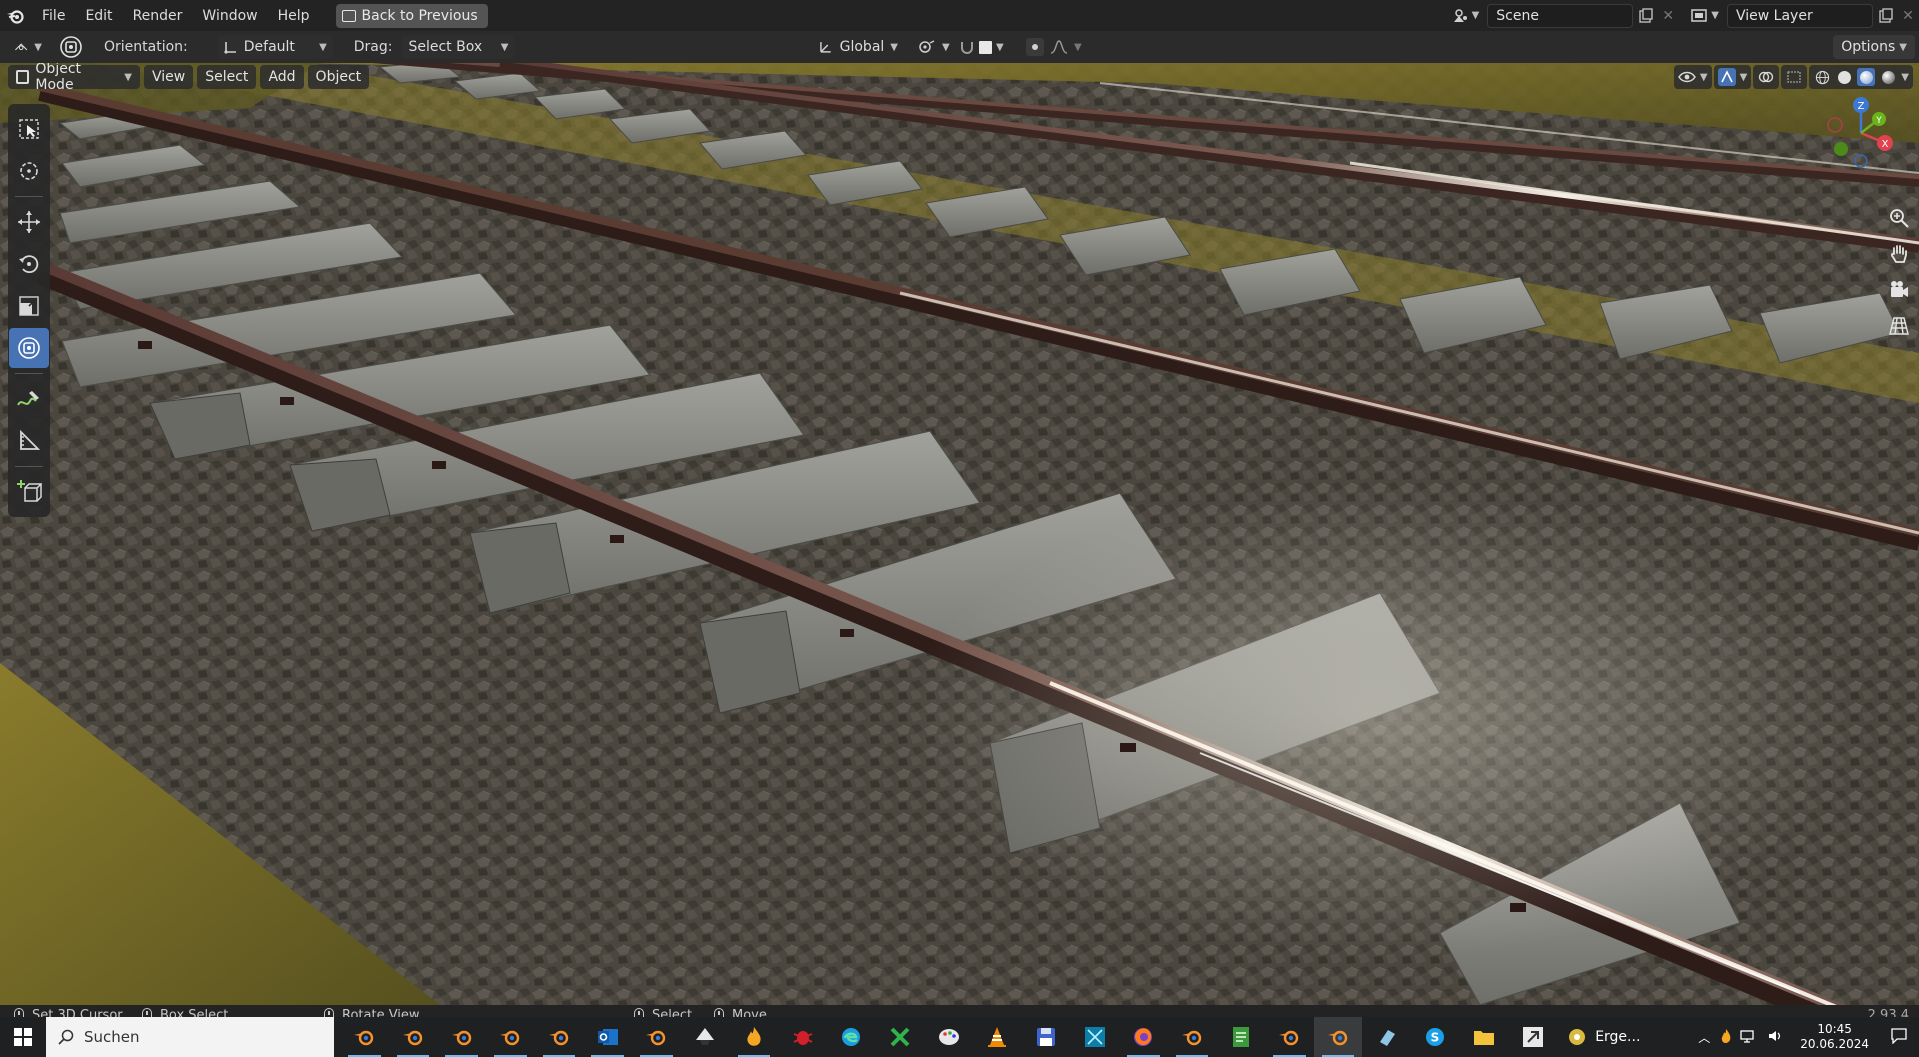  I want to click on taskbar-skype-app: S, so click(1435, 1037).